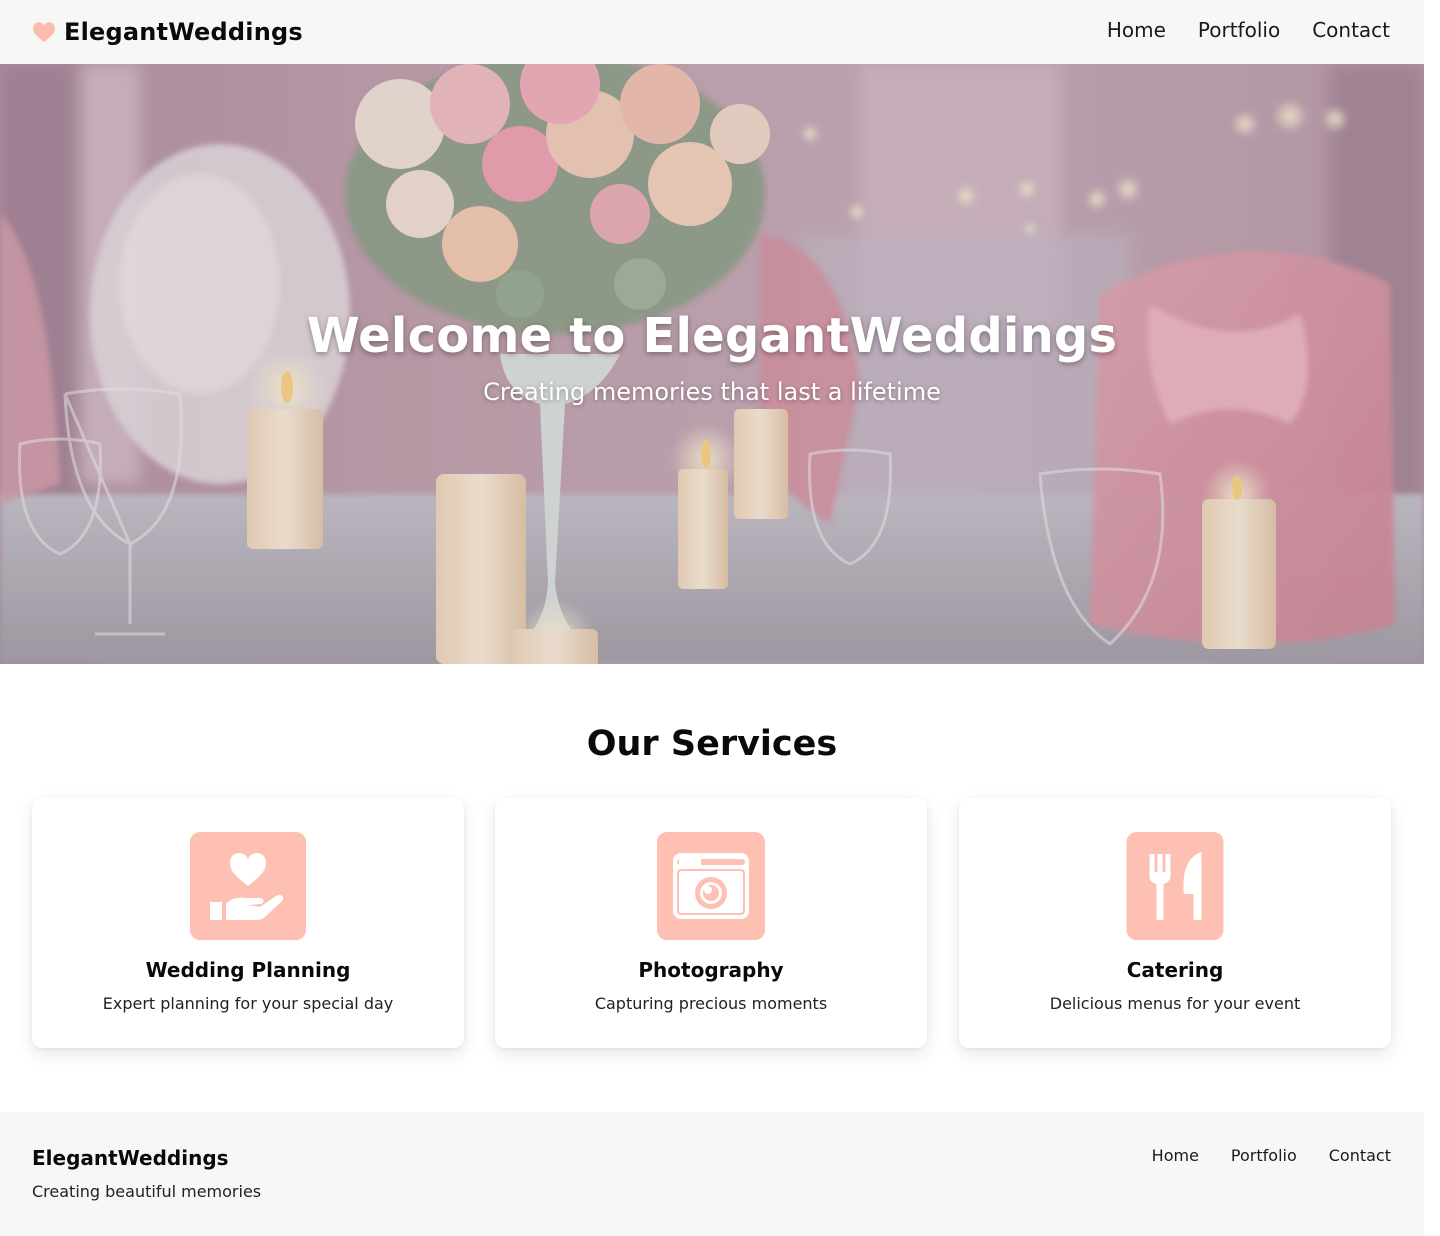 The width and height of the screenshot is (1440, 1236). Describe the element at coordinates (1136, 30) in the screenshot. I see `nav-link-home: Home` at that location.